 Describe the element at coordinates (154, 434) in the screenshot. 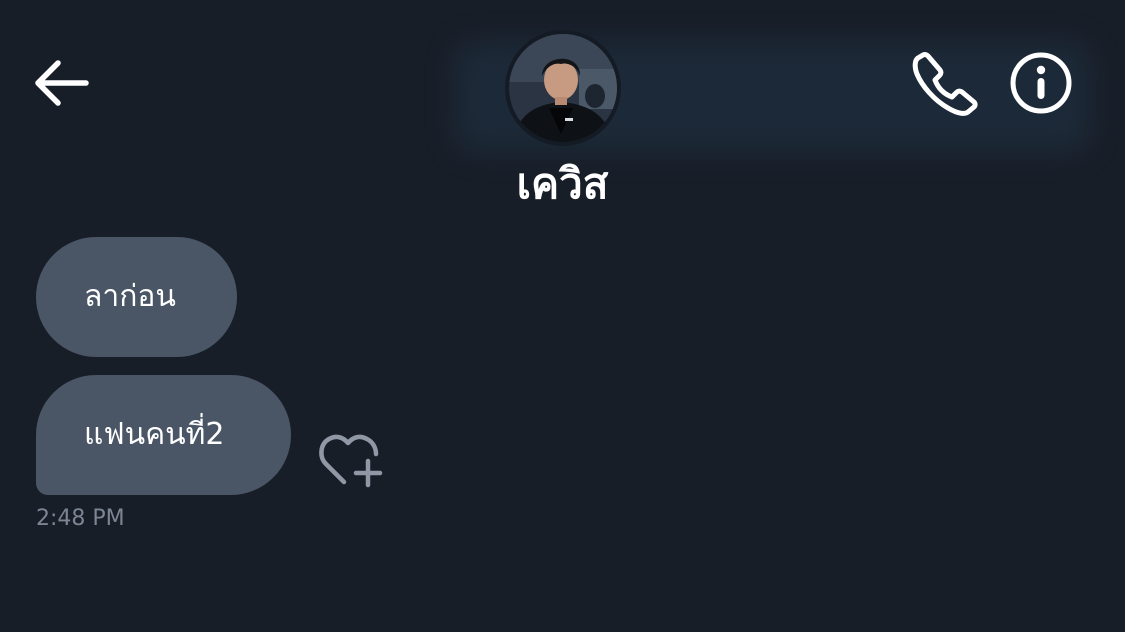

I see `message-text: แฟนคนที่2` at that location.